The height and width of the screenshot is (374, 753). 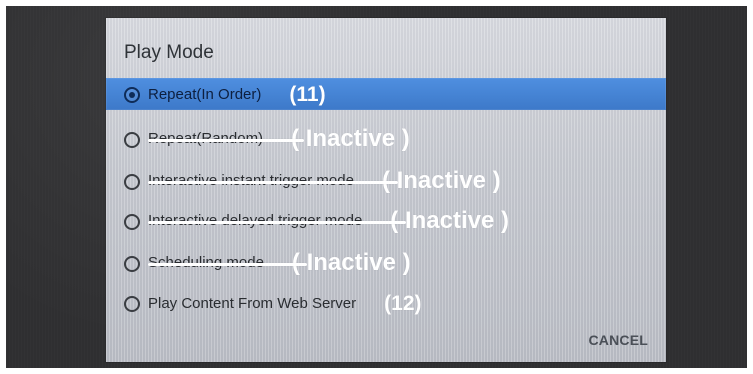 What do you see at coordinates (386, 94) in the screenshot?
I see `option-repeat-in-order: Repeat(In Order) (11)` at bounding box center [386, 94].